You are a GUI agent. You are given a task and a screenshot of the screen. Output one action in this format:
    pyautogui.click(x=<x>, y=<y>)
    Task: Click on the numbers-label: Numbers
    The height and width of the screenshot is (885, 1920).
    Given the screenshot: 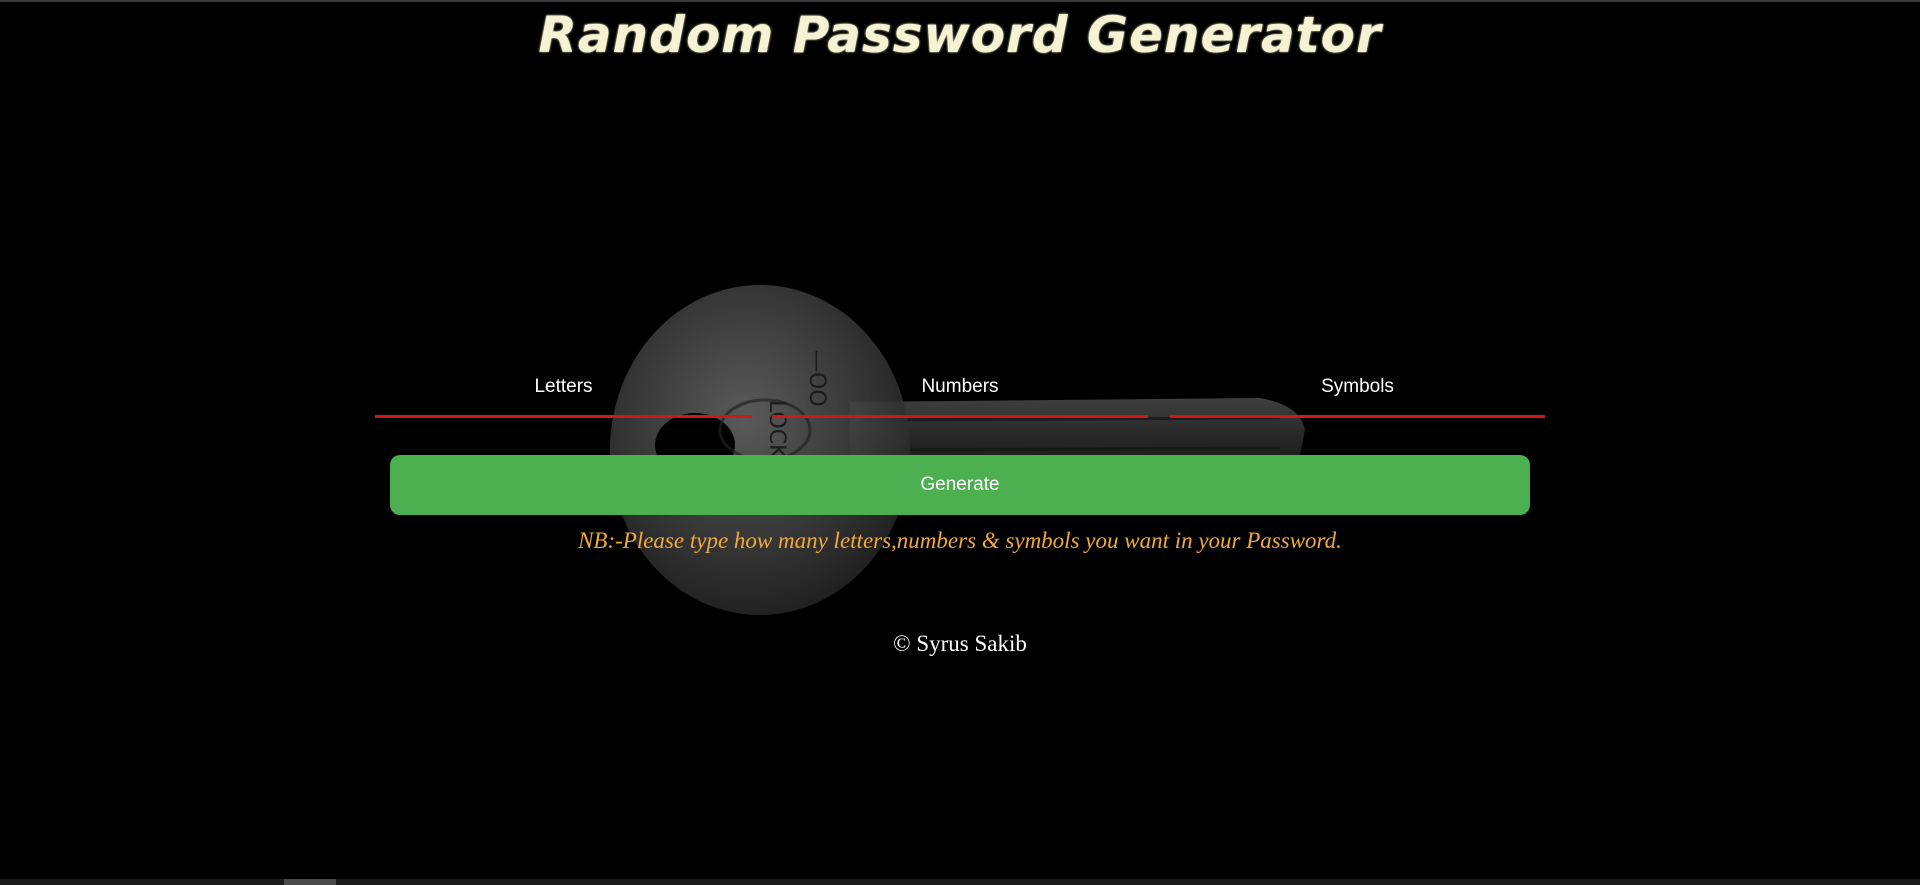 What is the action you would take?
    pyautogui.click(x=960, y=386)
    